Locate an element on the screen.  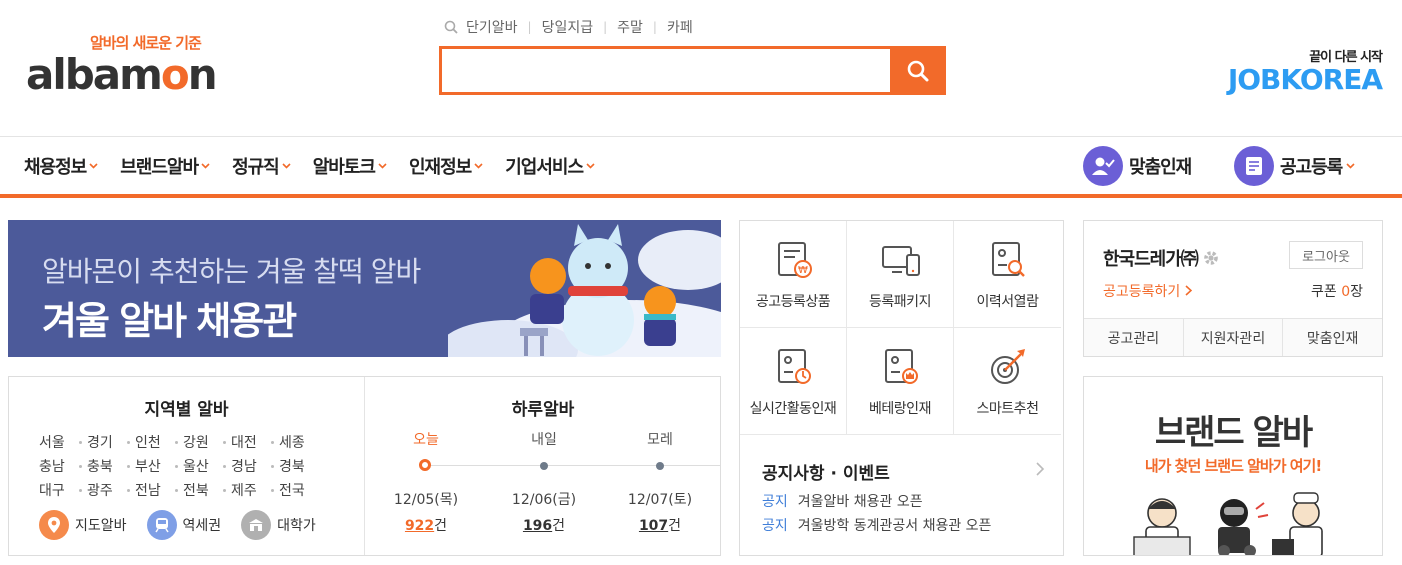
service-realtime: 실시간활동인재 is located at coordinates (793, 381).